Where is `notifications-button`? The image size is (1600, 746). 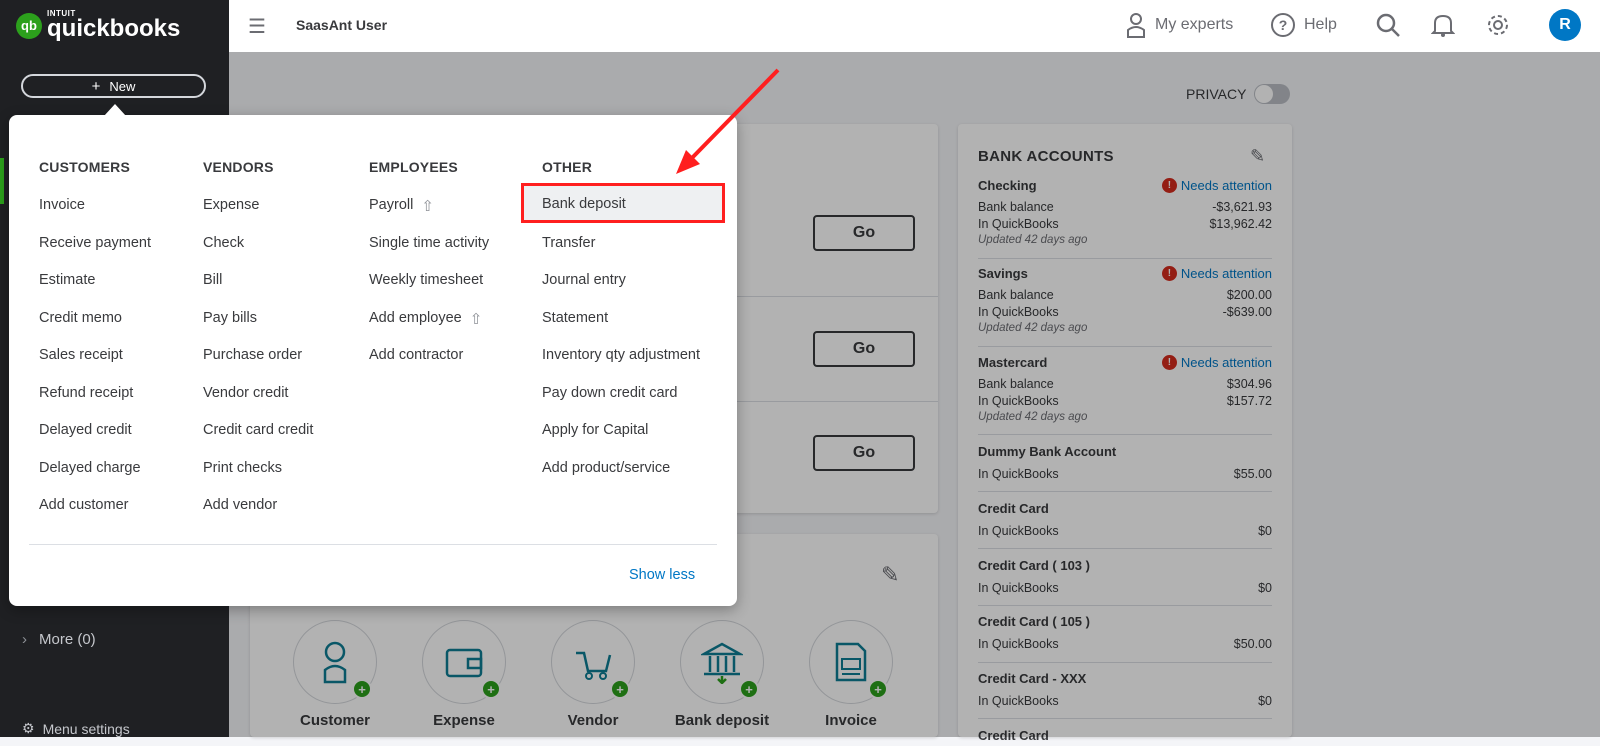 notifications-button is located at coordinates (1443, 25).